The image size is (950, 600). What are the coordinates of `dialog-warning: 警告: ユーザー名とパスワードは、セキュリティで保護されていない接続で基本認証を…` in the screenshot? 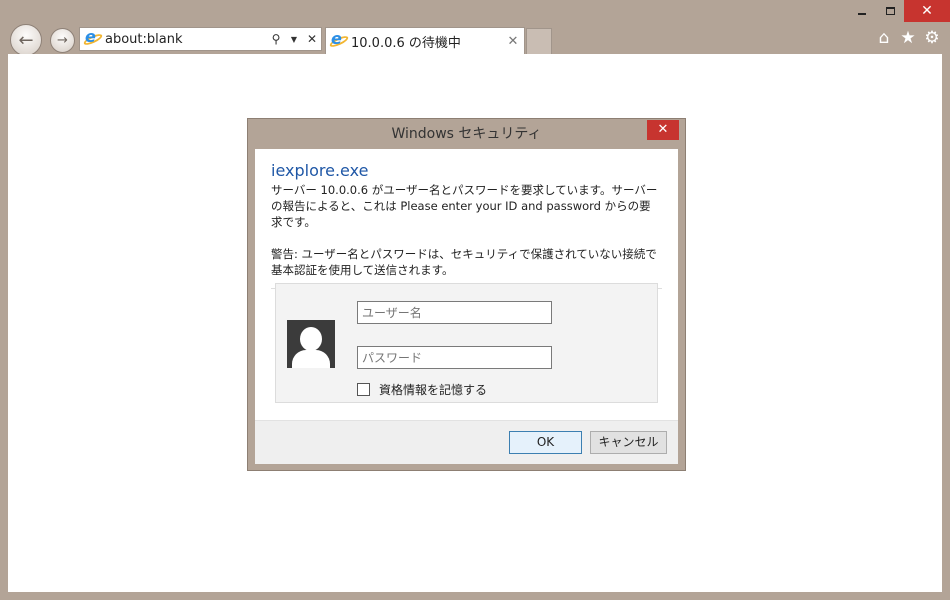 It's located at (464, 262).